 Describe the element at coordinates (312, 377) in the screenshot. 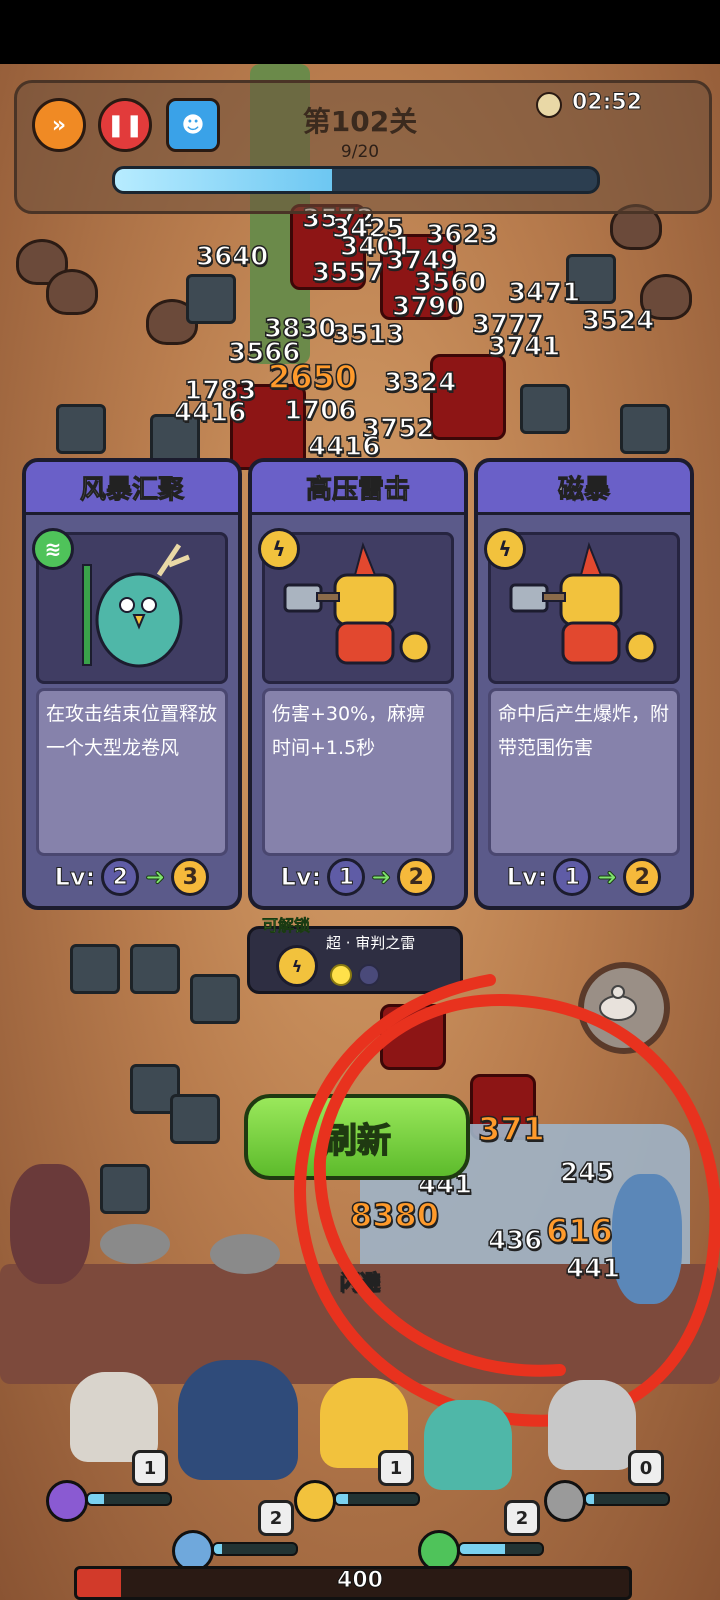

I see `damage-number-crit: 2650` at that location.